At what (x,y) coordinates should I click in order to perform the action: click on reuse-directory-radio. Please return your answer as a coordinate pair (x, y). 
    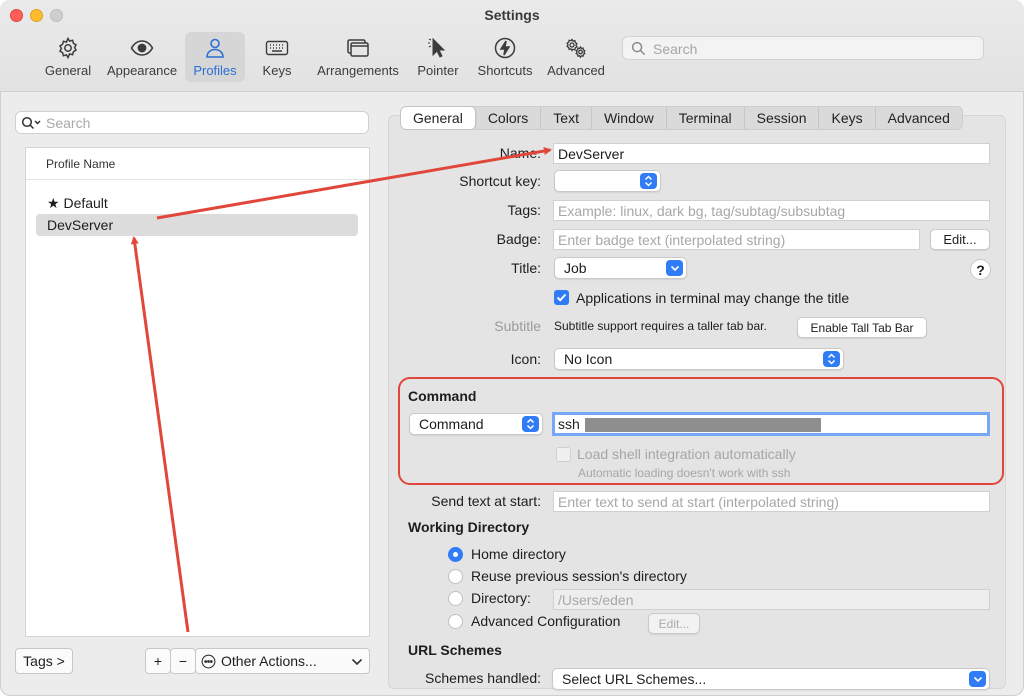
    Looking at the image, I should click on (455, 576).